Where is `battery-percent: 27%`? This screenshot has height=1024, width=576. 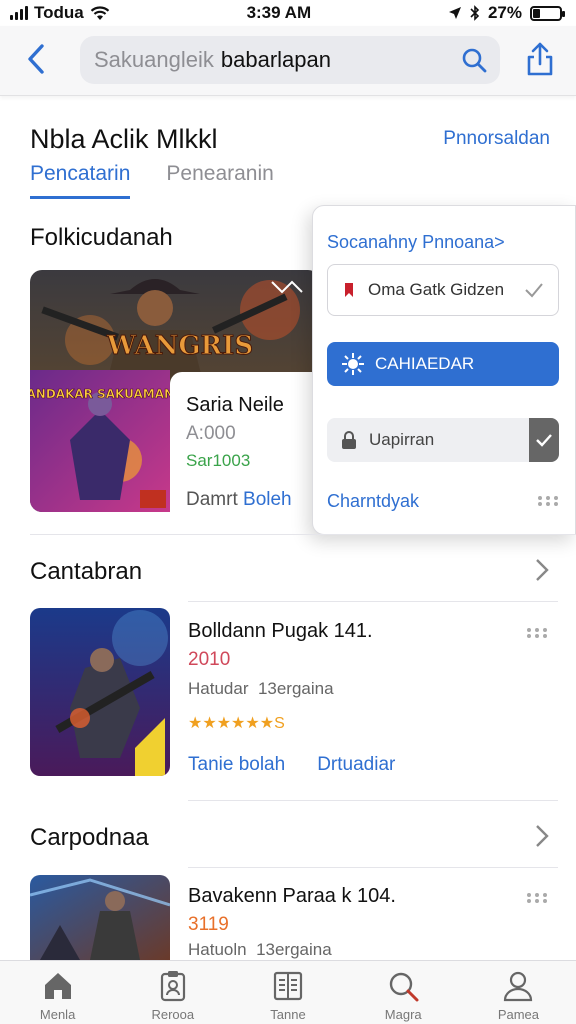
battery-percent: 27% is located at coordinates (504, 12).